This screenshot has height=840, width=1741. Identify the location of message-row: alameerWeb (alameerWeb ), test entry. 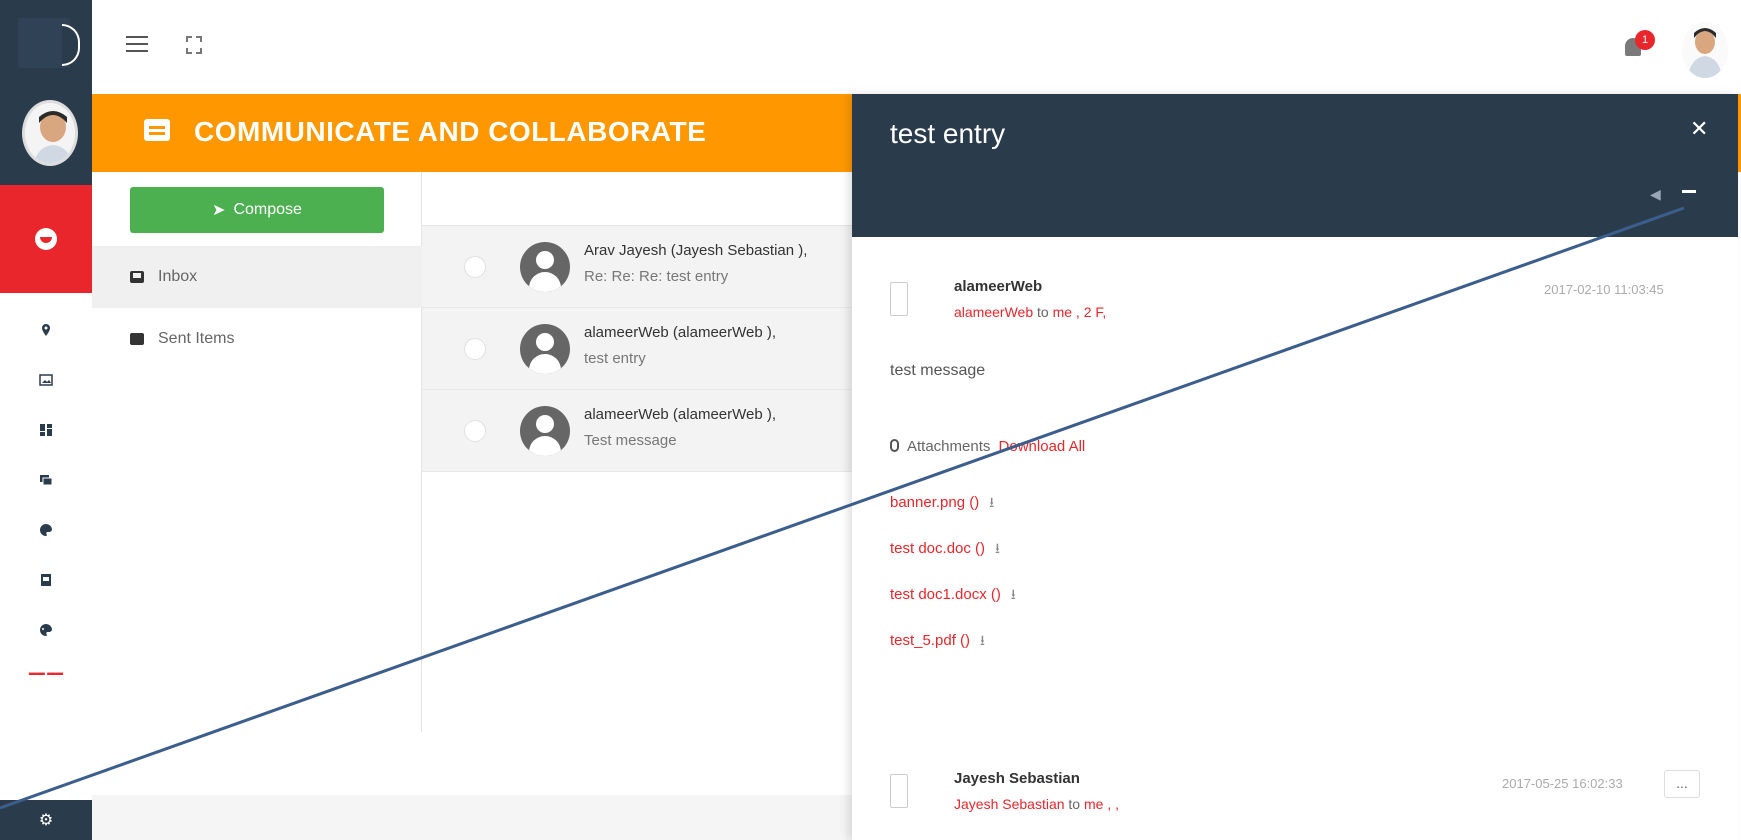
(637, 349).